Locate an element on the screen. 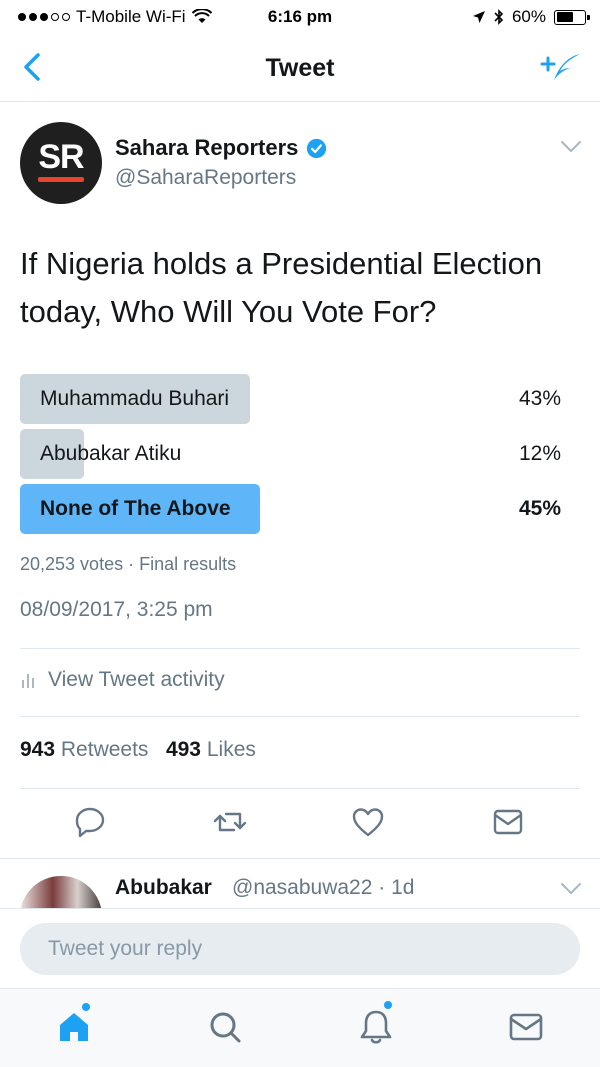 This screenshot has height=1067, width=600. reply-icon is located at coordinates (90, 822).